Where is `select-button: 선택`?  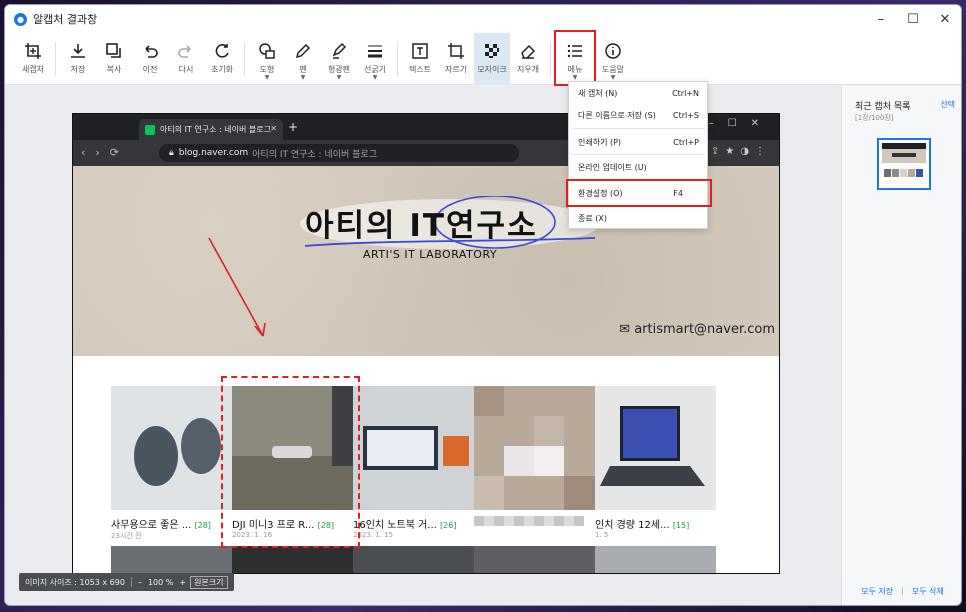
select-button: 선택 is located at coordinates (947, 104).